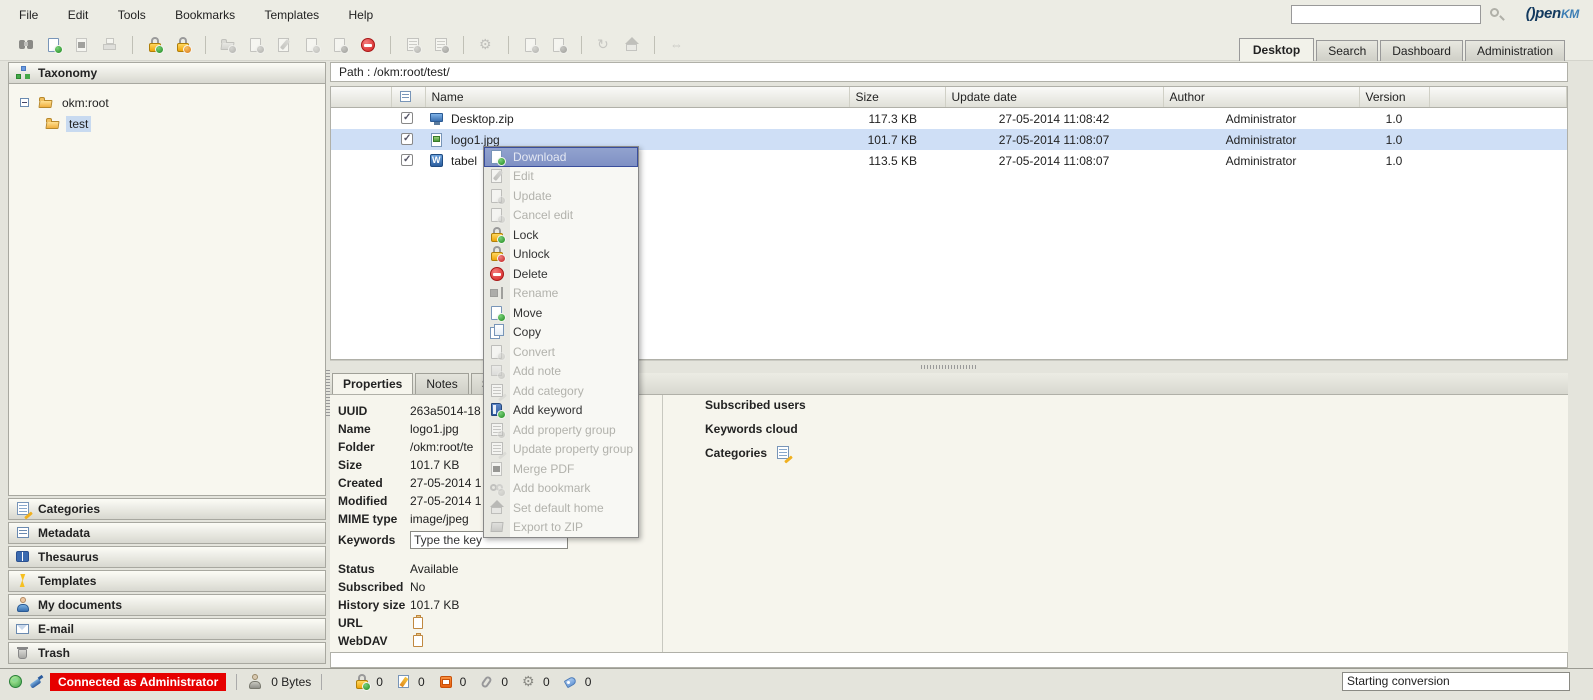 This screenshot has height=700, width=1593. I want to click on toolbar: Desktop Search Dashboard Administration, so click(796, 45).